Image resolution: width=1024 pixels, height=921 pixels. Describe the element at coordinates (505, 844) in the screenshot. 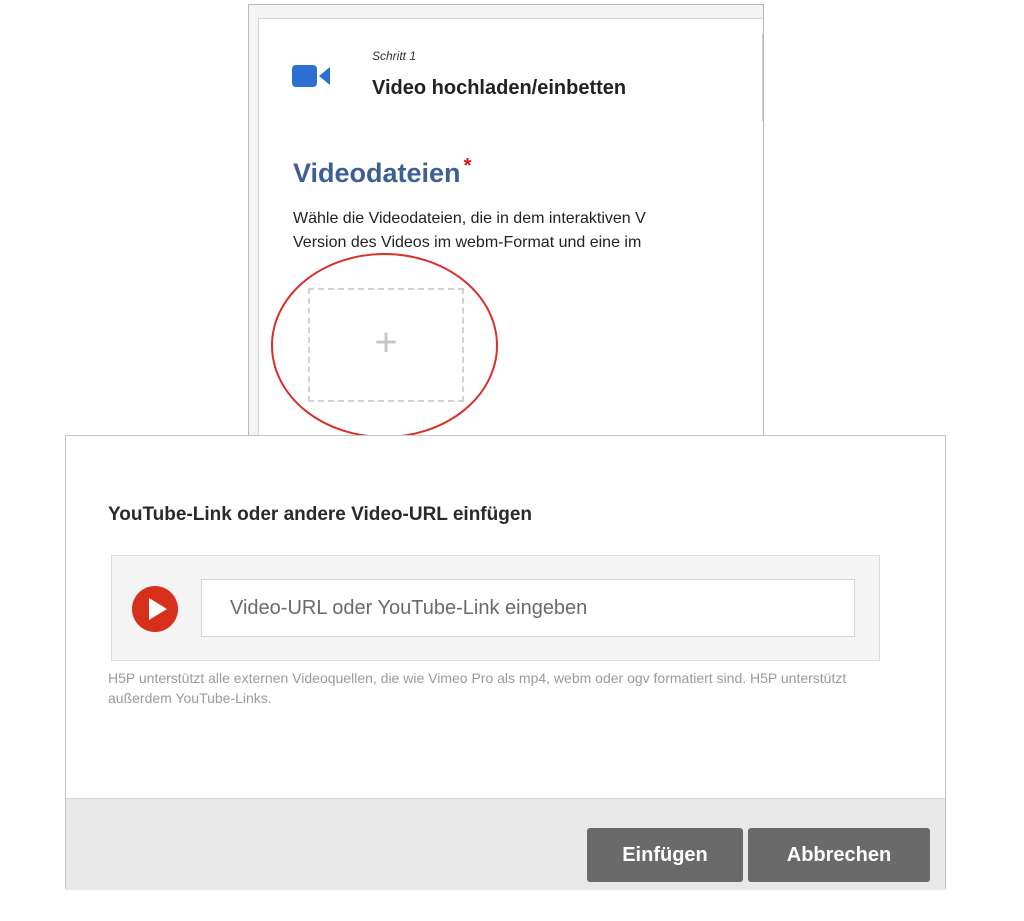

I see `dialog-footer: Einfügen Abbrechen` at that location.